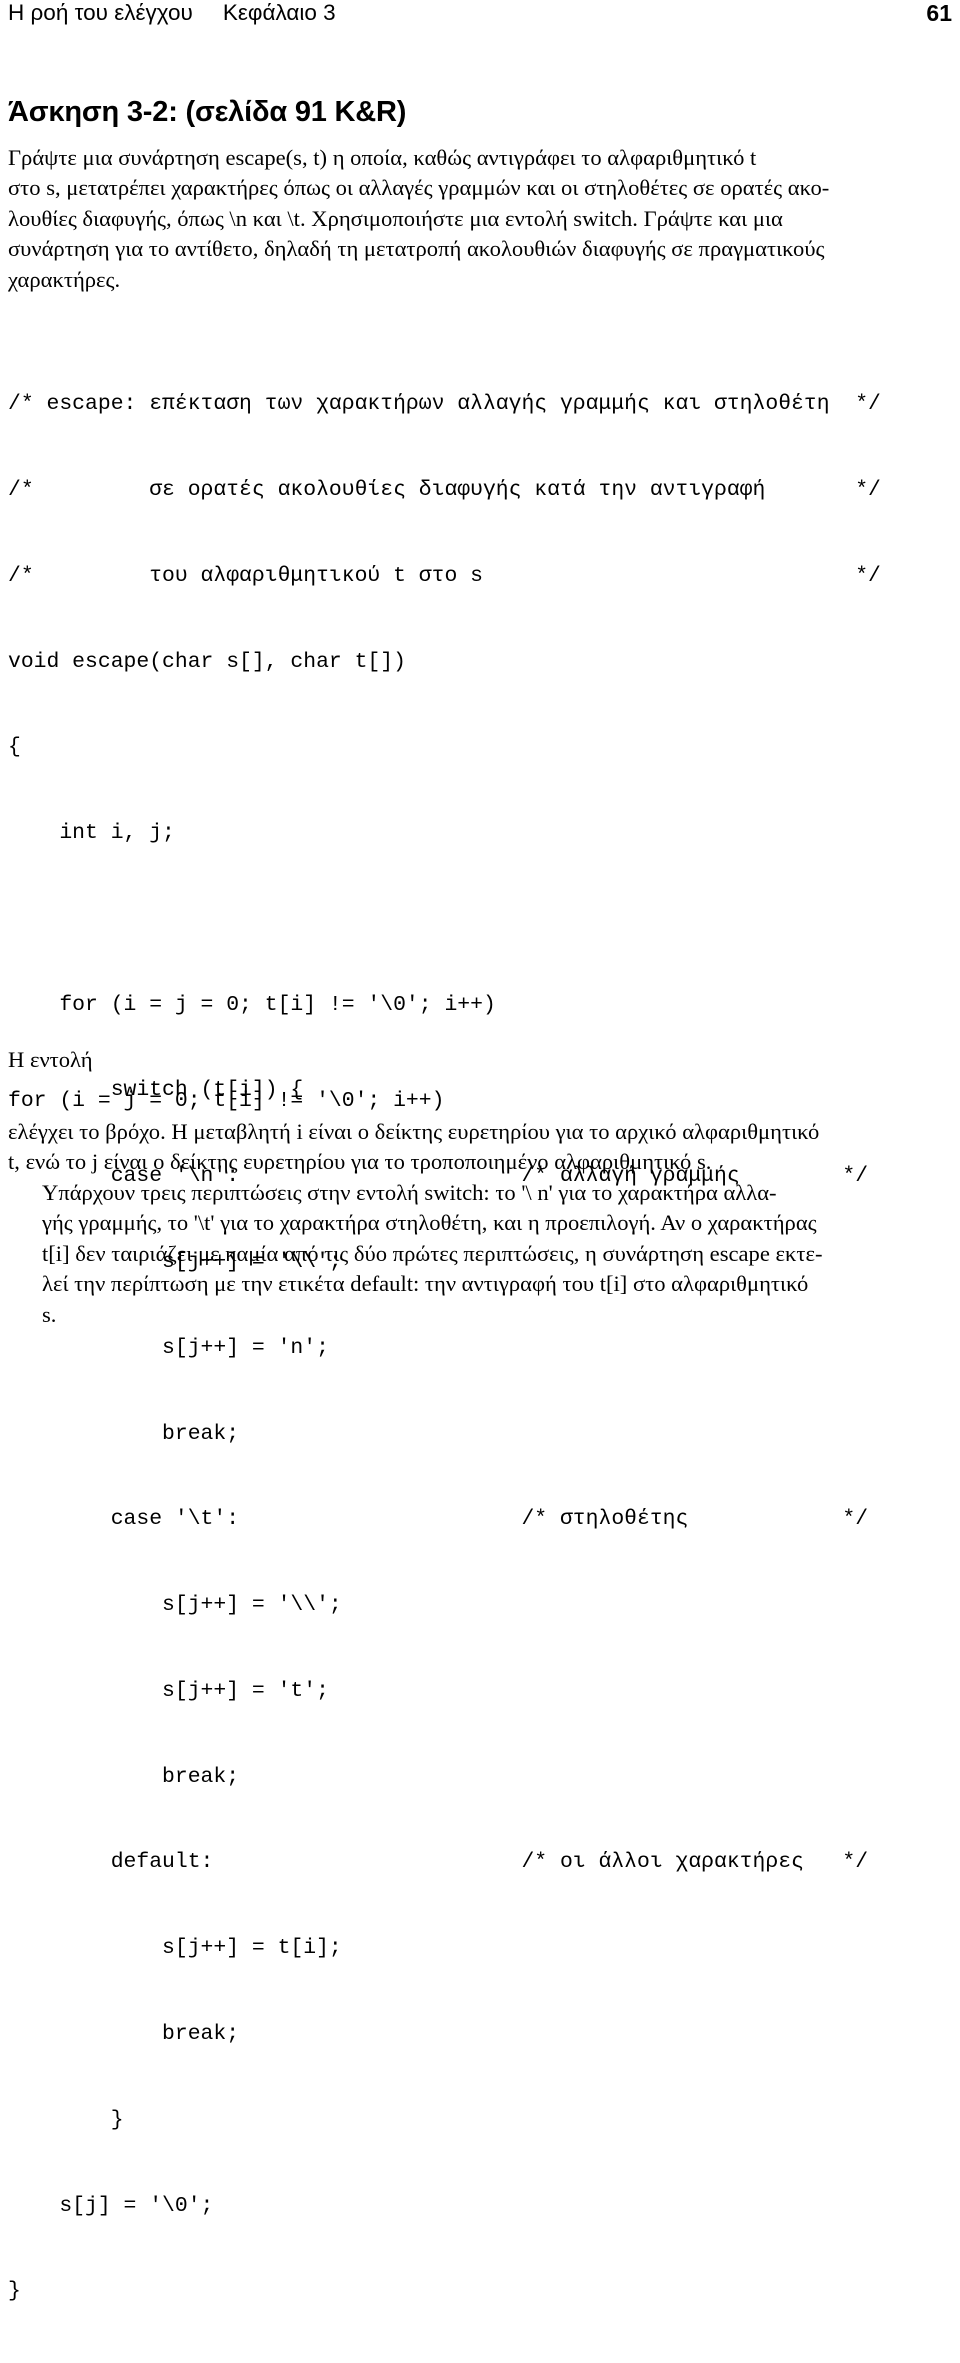 This screenshot has width=960, height=2363. I want to click on running-head-left: Η ροή του ελέγχου Κεφάλαιο 3, so click(172, 13).